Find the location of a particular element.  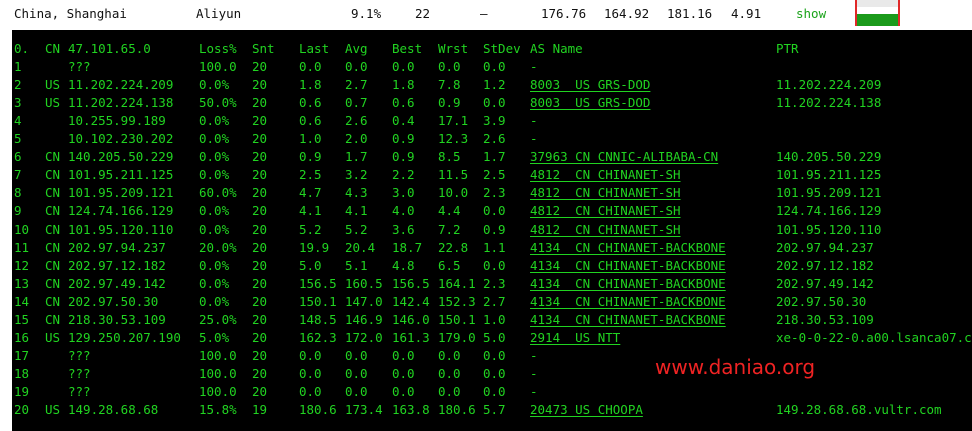

hop-number: 14 is located at coordinates (22, 301).